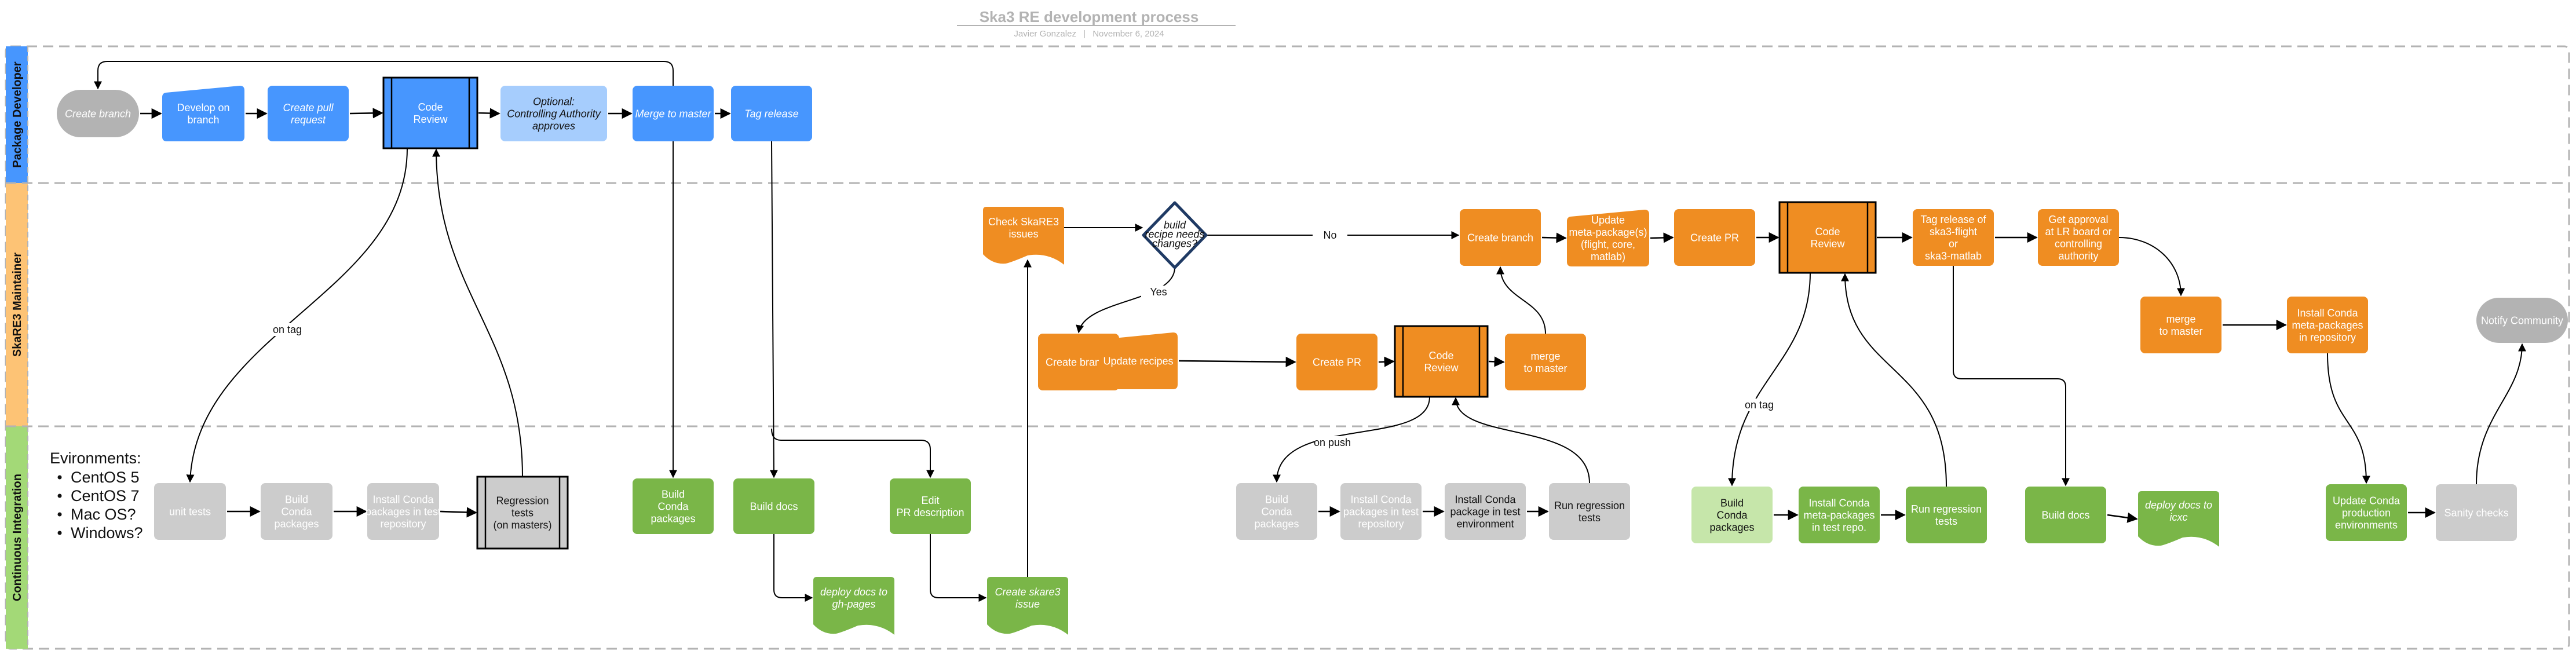 Image resolution: width=2576 pixels, height=658 pixels. Describe the element at coordinates (1946, 521) in the screenshot. I see `node-label-line: tests` at that location.